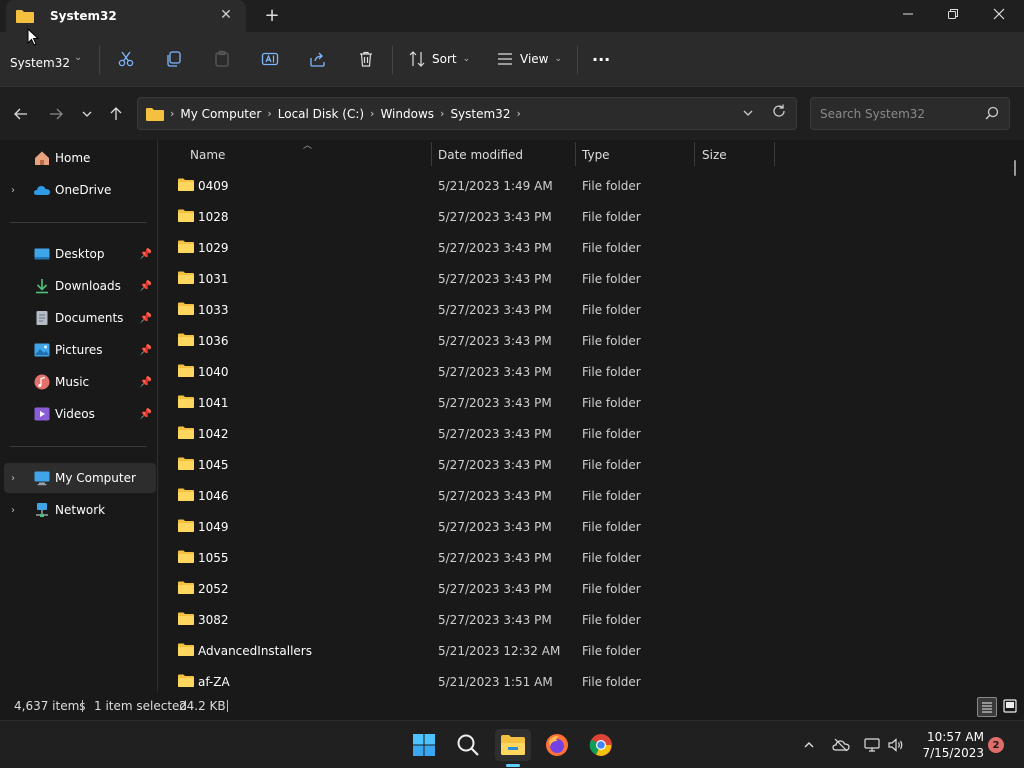  I want to click on sidebar-item-home: Home, so click(79, 158).